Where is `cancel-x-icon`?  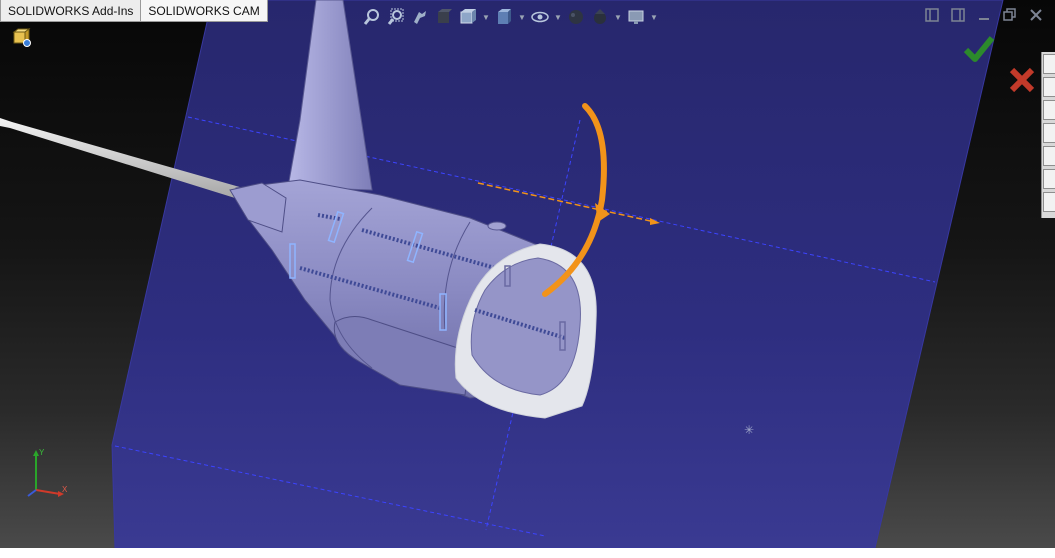
cancel-x-icon is located at coordinates (1022, 80).